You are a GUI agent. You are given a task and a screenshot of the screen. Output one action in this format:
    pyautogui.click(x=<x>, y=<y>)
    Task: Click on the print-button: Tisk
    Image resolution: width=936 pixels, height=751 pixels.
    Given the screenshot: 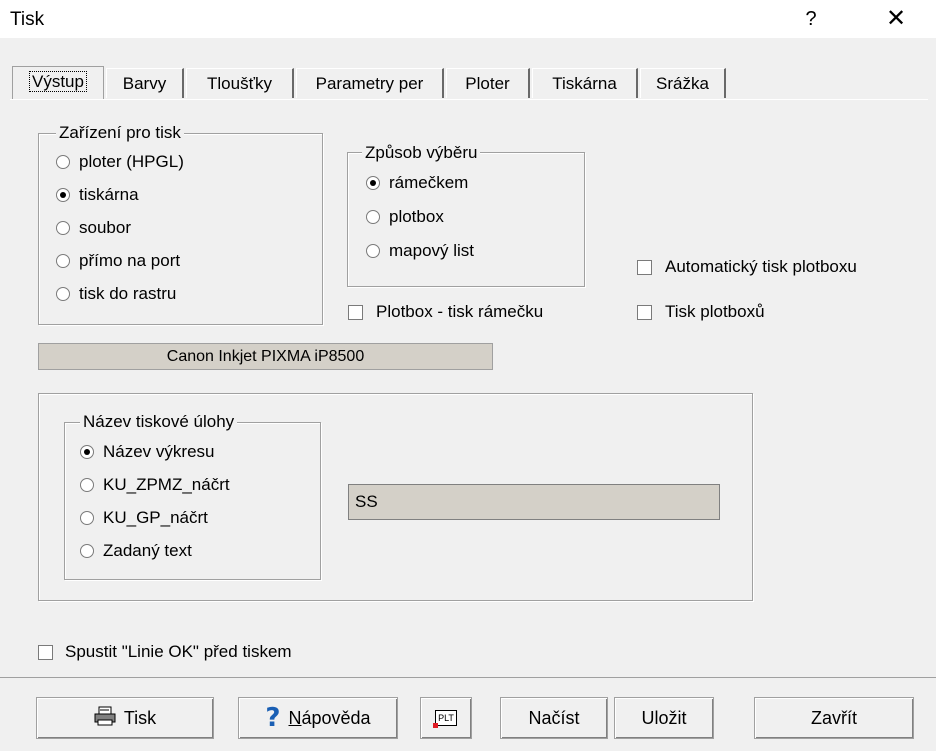 What is the action you would take?
    pyautogui.click(x=125, y=718)
    